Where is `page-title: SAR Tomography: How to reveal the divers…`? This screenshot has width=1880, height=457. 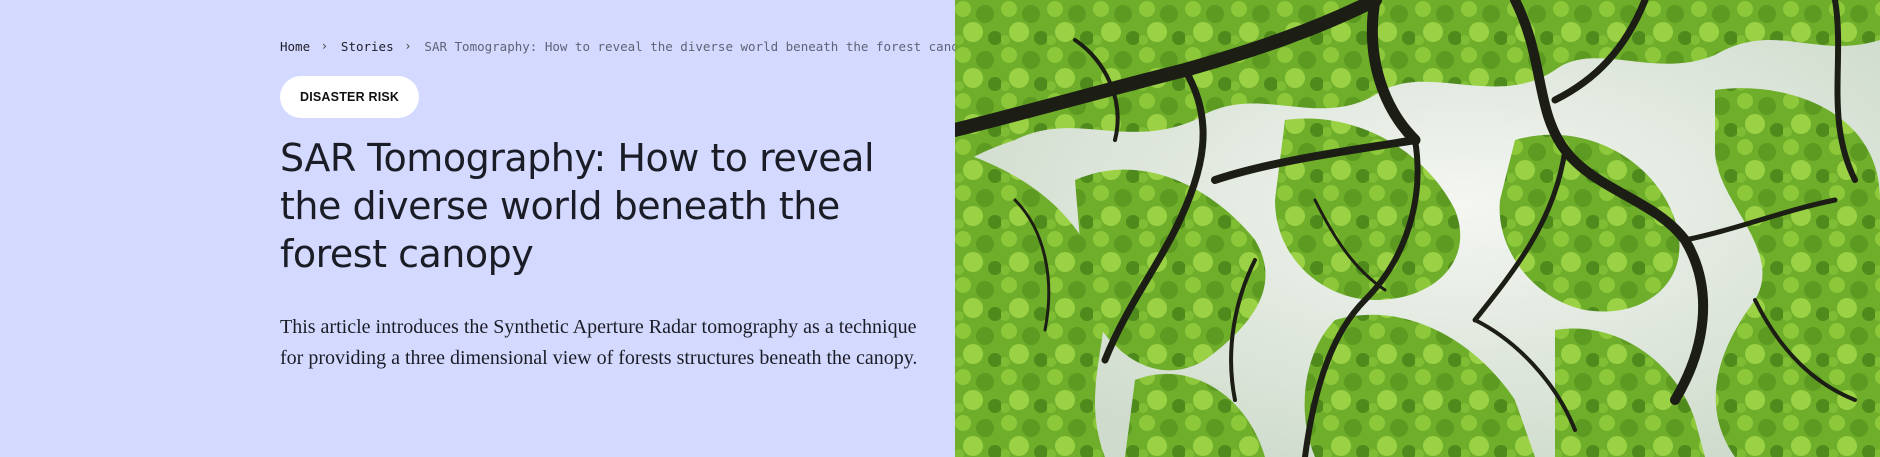
page-title: SAR Tomography: How to reveal the divers… is located at coordinates (577, 206).